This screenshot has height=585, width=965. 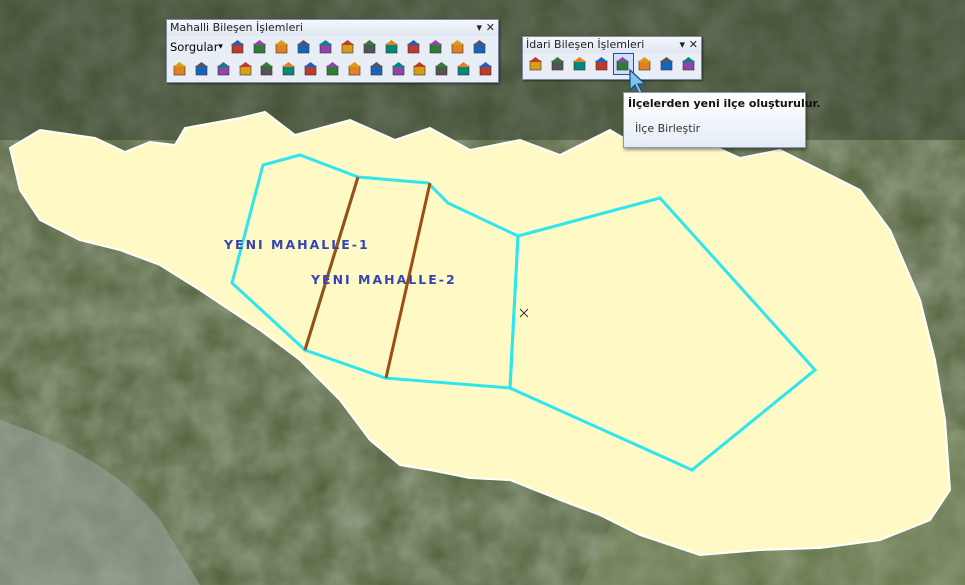 I want to click on draw-boundary-icon, so click(x=558, y=64).